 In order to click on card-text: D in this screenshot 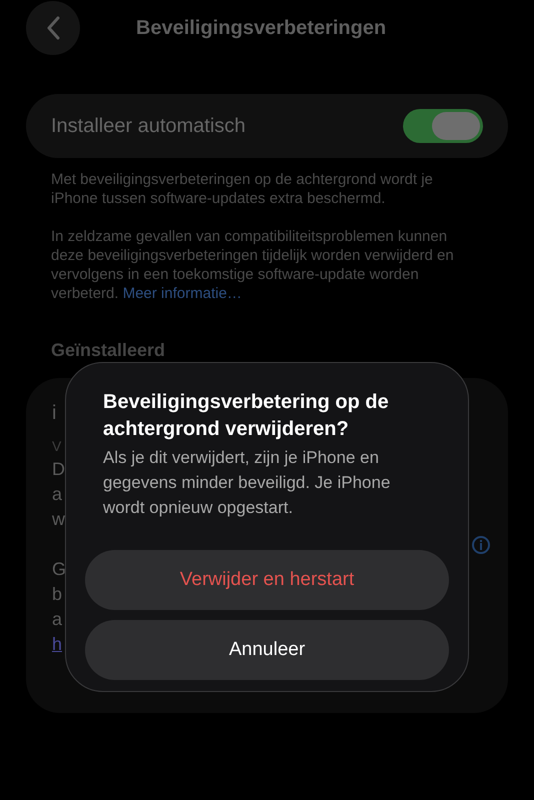, I will do `click(58, 469)`.